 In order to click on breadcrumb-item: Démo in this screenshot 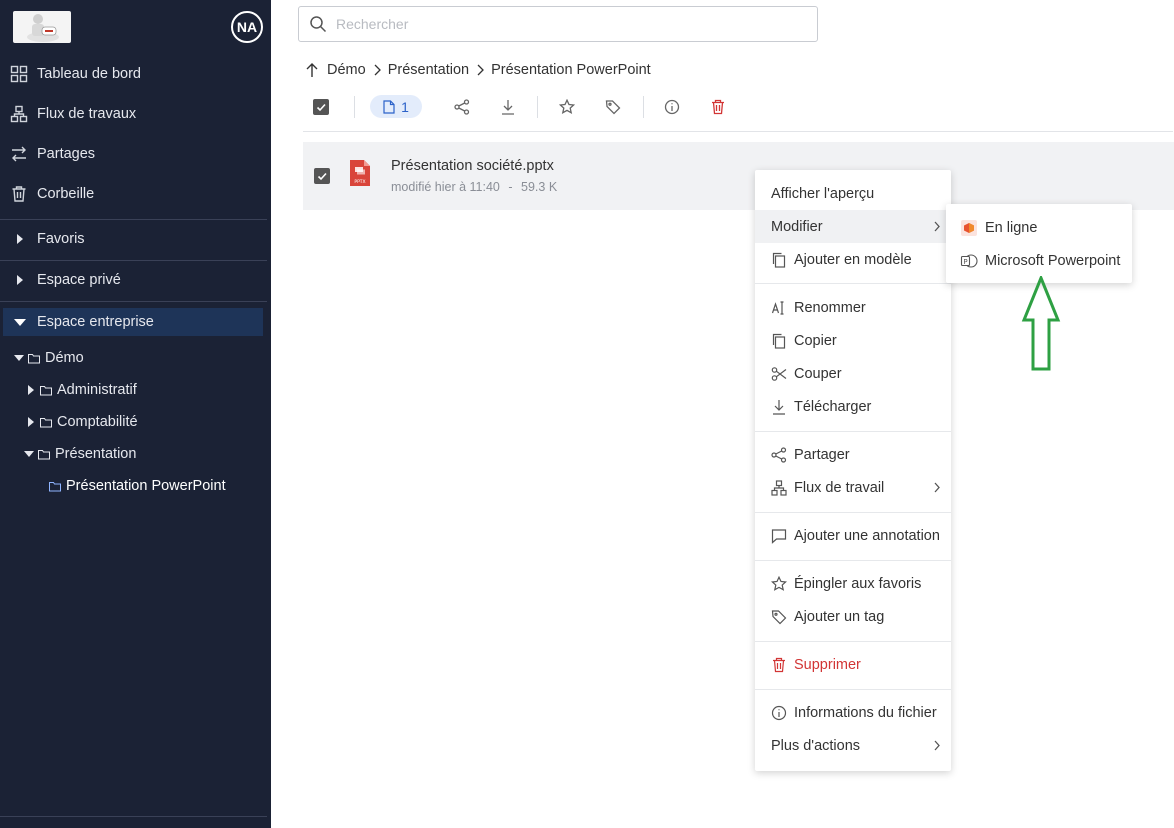, I will do `click(346, 70)`.